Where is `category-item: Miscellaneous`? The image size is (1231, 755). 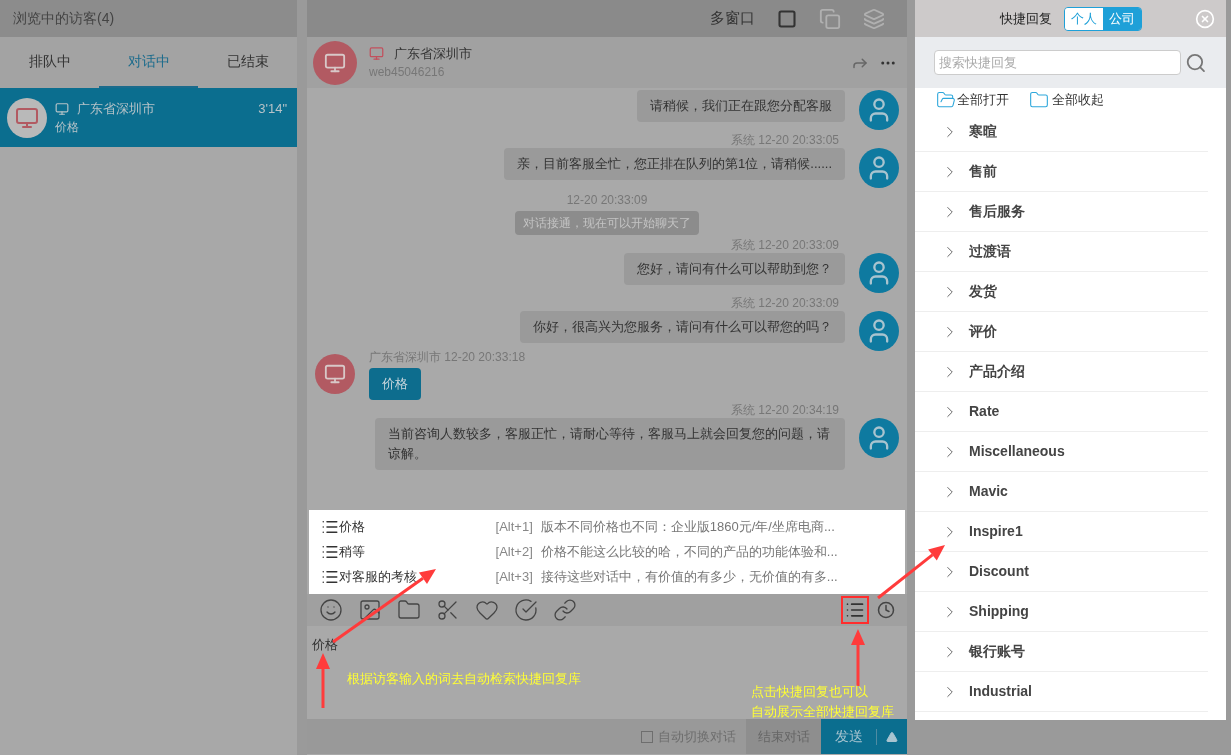
category-item: Miscellaneous is located at coordinates (1061, 452).